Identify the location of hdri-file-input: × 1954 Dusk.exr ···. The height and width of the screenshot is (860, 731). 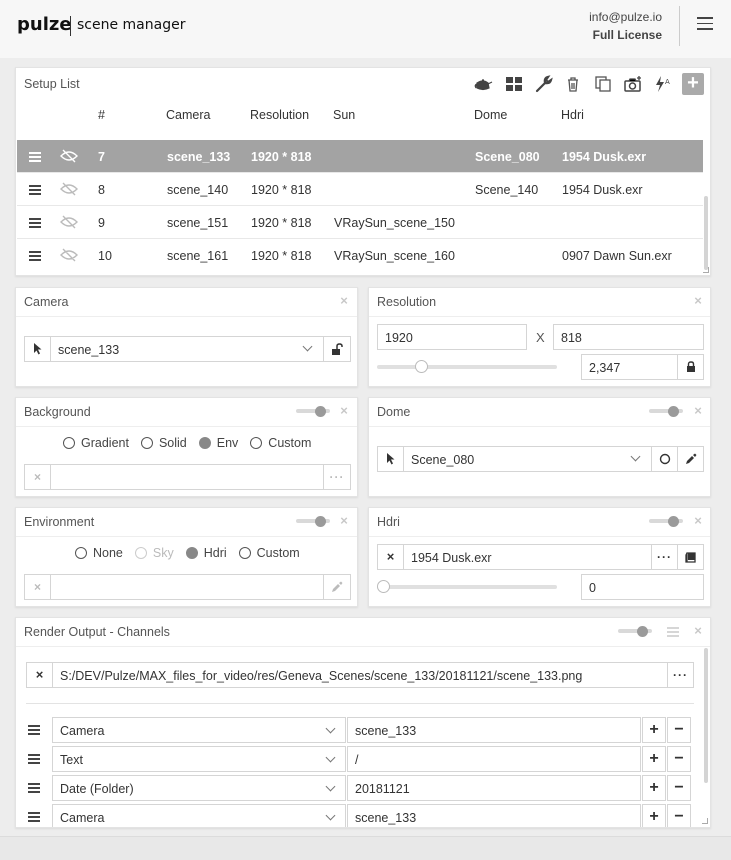
(540, 557).